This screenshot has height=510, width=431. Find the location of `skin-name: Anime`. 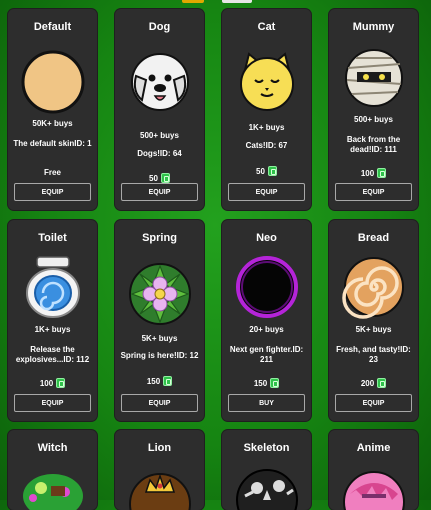

skin-name: Anime is located at coordinates (373, 448).